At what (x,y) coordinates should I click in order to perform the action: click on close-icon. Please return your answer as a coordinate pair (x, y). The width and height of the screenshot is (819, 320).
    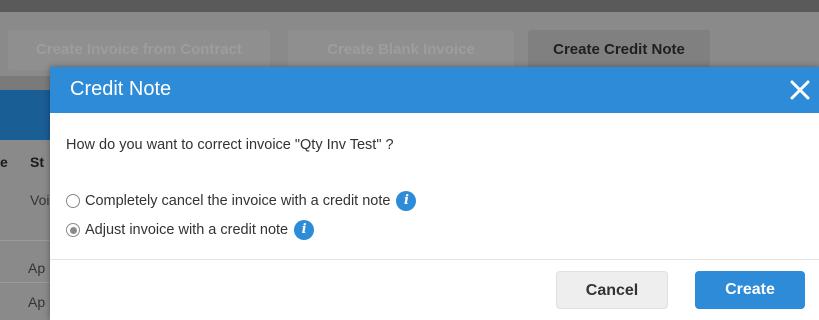
    Looking at the image, I should click on (800, 90).